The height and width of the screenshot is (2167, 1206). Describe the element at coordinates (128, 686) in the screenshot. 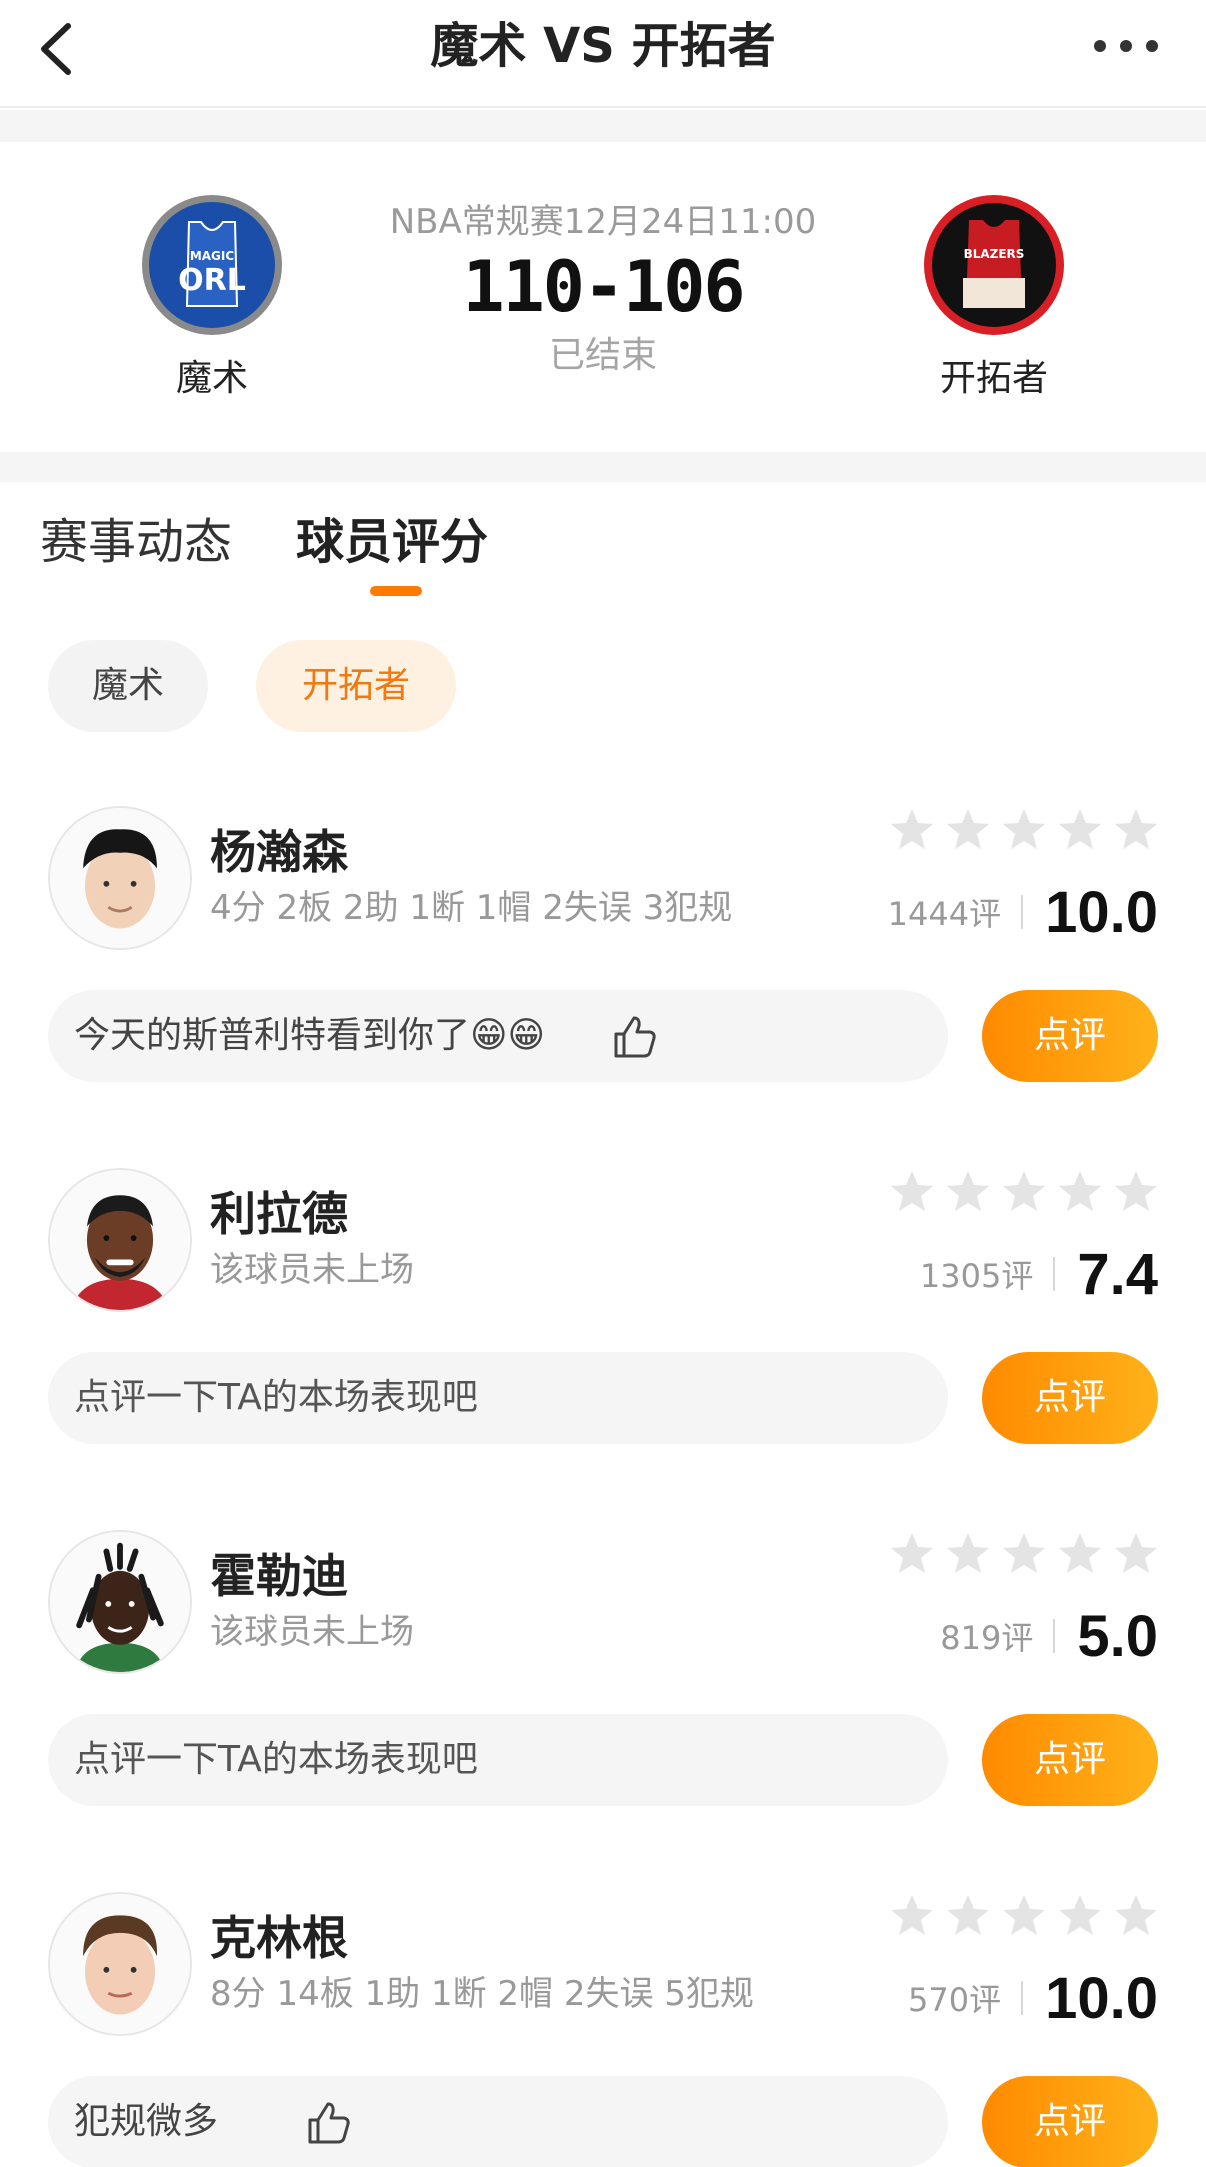

I see `filter-magic: 魔术` at that location.